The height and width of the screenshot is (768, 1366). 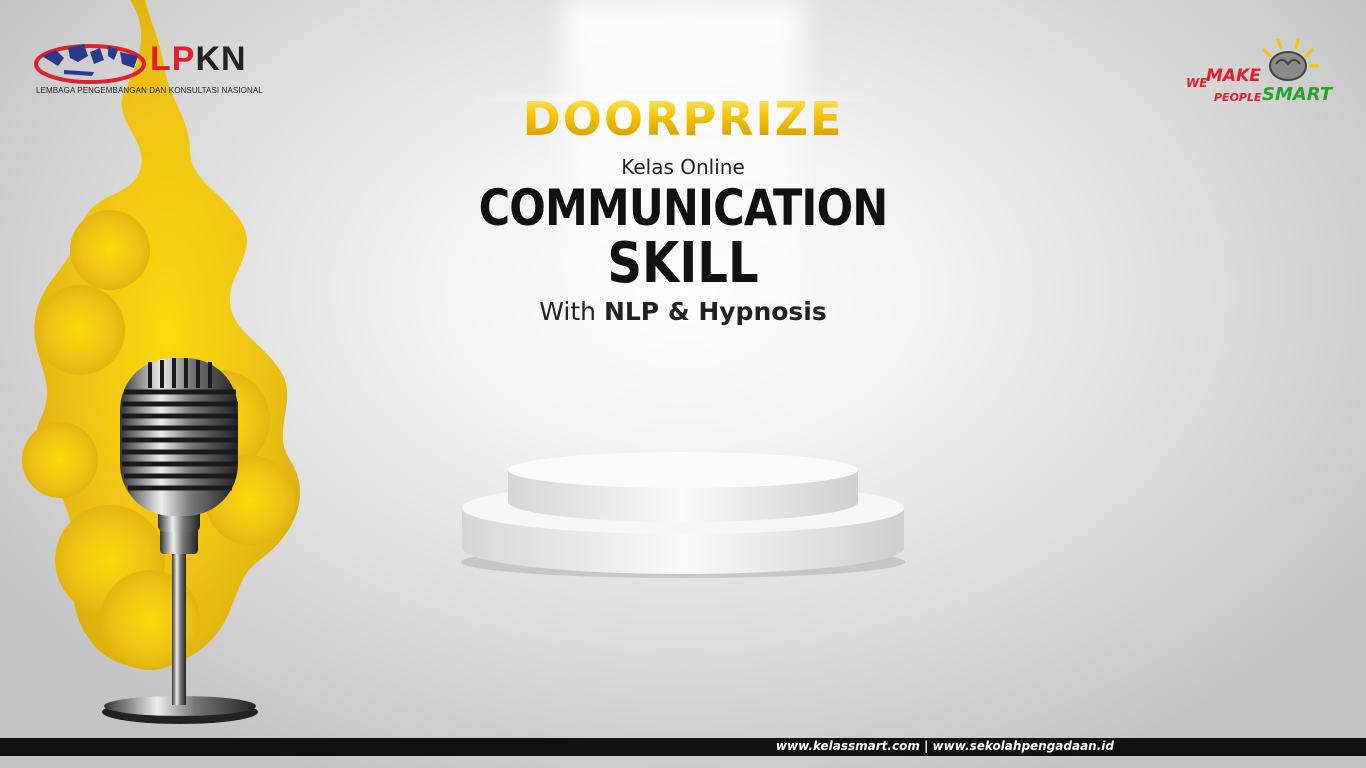 What do you see at coordinates (1297, 94) in the screenshot?
I see `slogan-smart: SMART` at bounding box center [1297, 94].